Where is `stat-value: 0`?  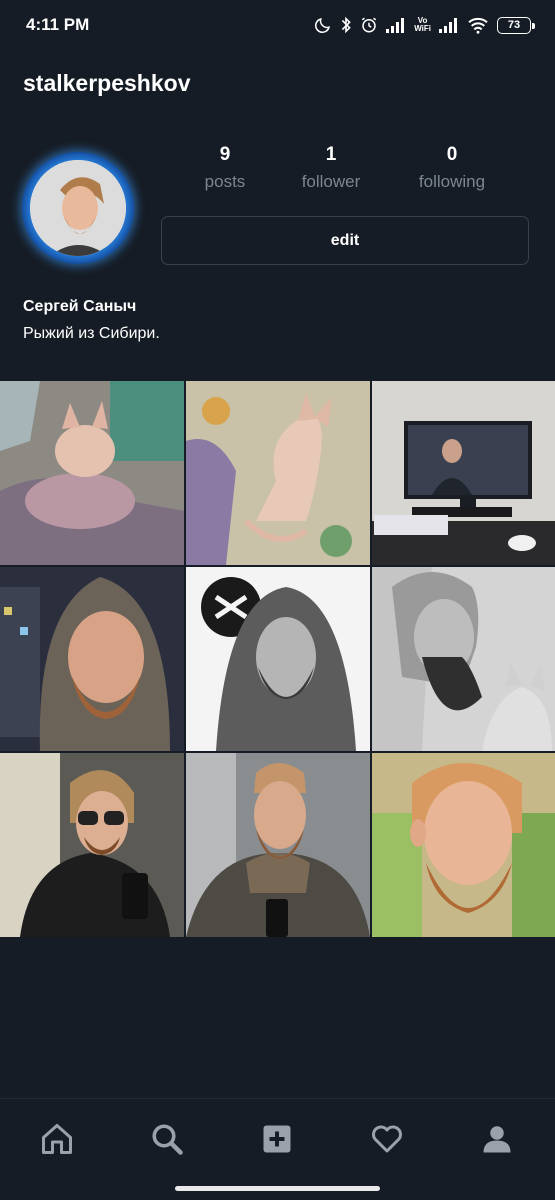
stat-value: 0 is located at coordinates (452, 154).